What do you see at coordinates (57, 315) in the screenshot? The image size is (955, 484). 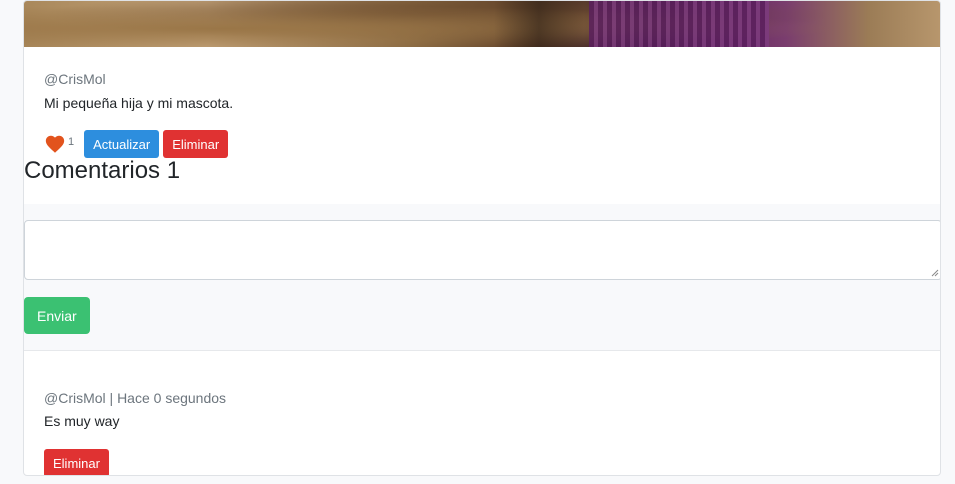 I see `send-button: Enviar` at bounding box center [57, 315].